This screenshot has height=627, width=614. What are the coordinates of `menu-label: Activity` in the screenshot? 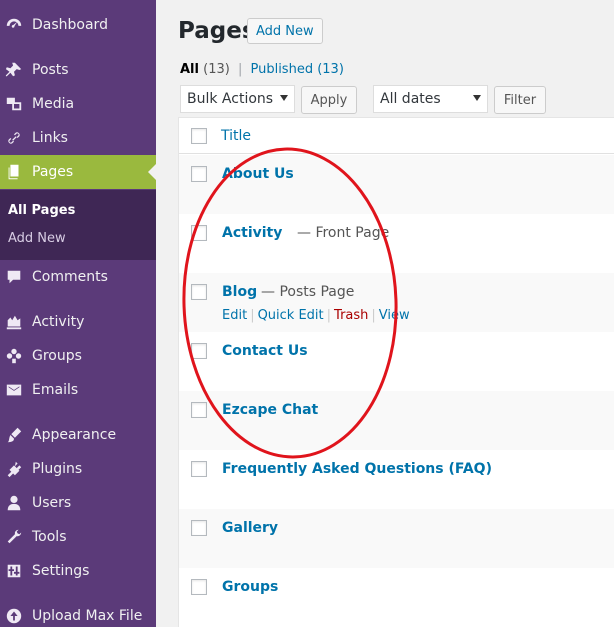 It's located at (58, 322).